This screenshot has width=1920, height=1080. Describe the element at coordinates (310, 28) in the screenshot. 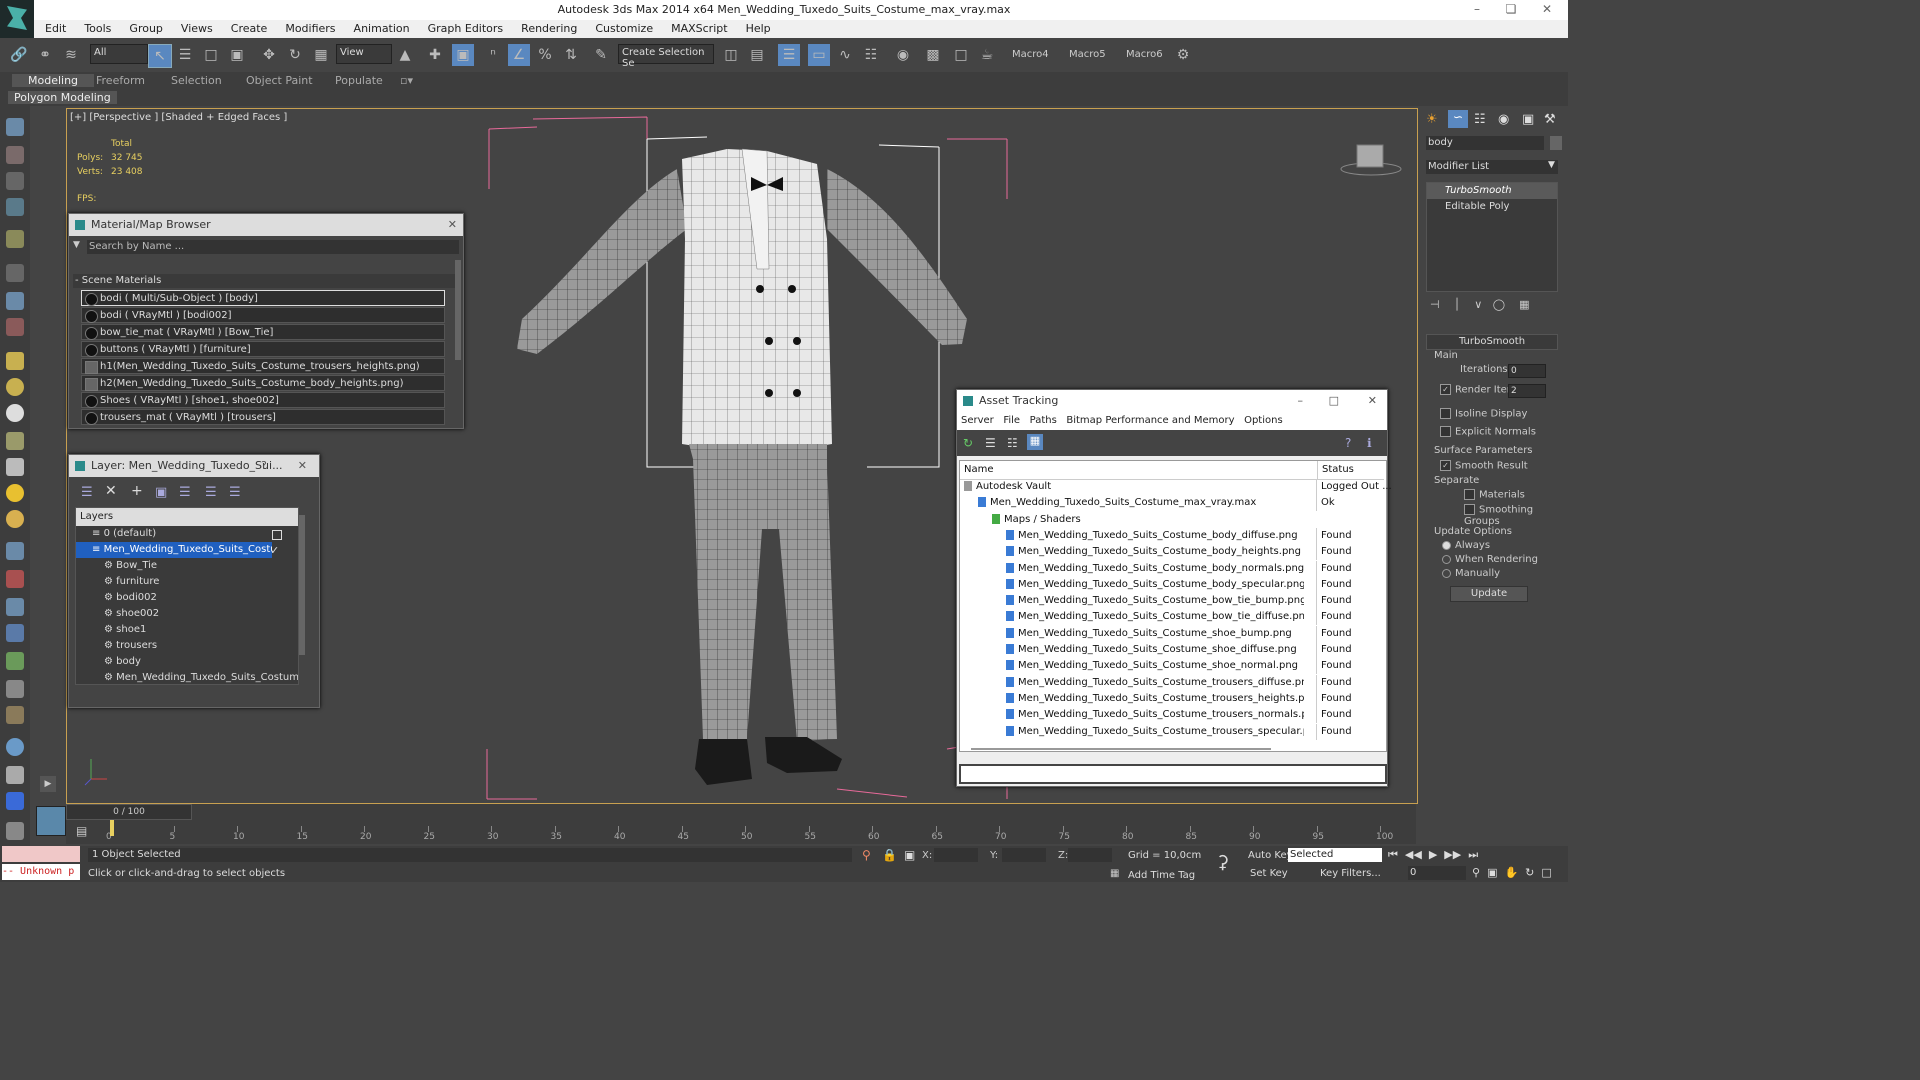

I see `menu-modifiers: Modifiers` at that location.